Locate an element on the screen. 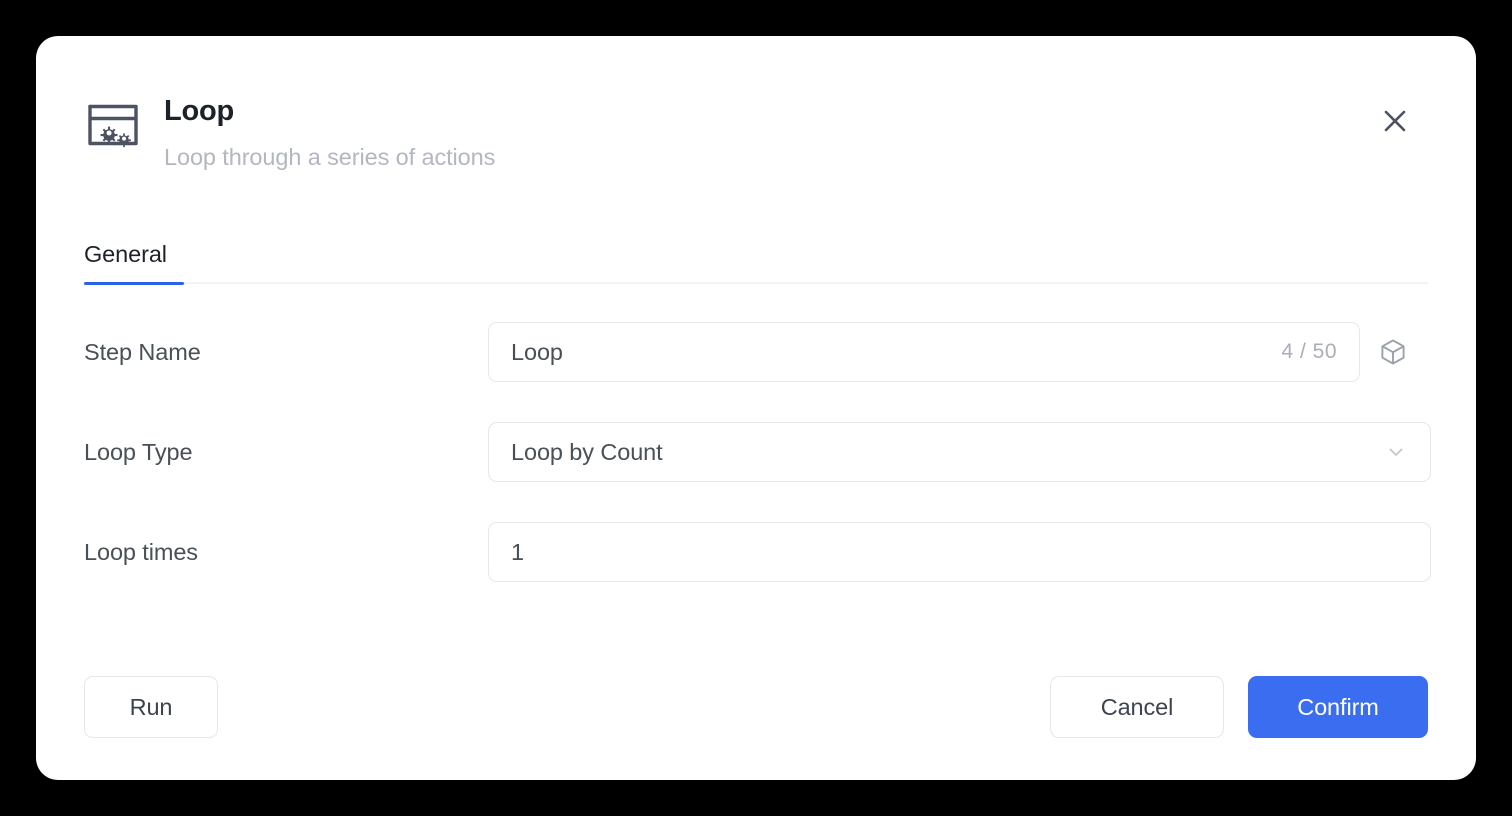 The width and height of the screenshot is (1512, 816). loop-type-label: Loop Type is located at coordinates (138, 451).